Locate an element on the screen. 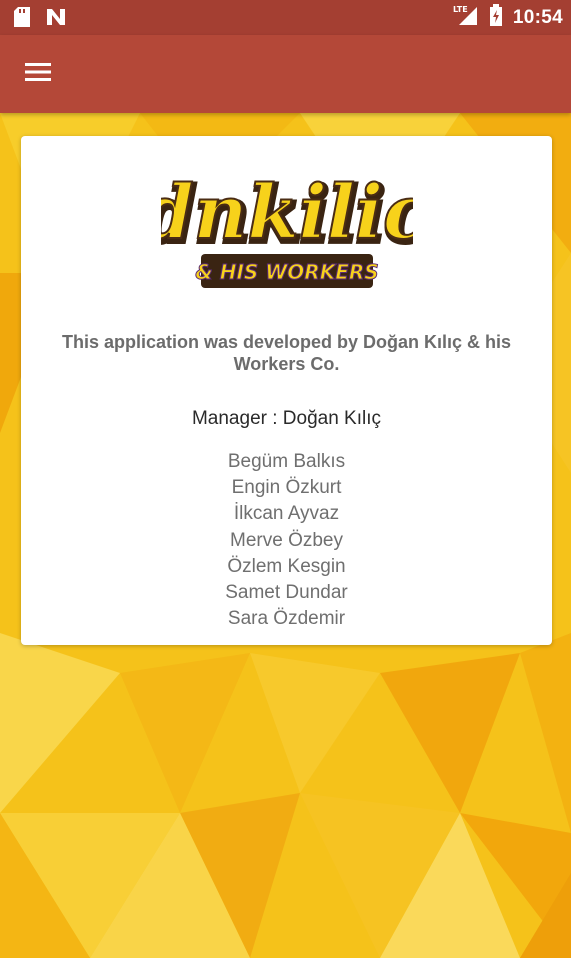 The image size is (571, 958). worker-name: Engin Özkurt is located at coordinates (286, 488).